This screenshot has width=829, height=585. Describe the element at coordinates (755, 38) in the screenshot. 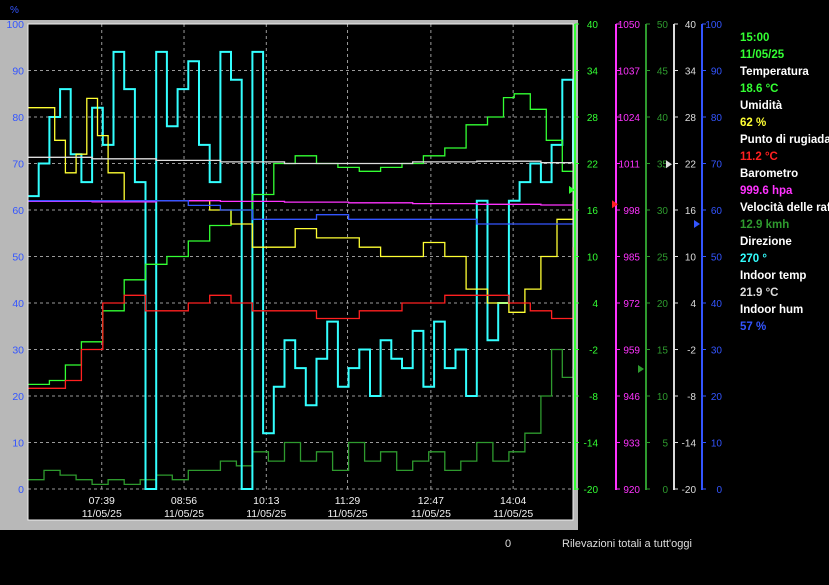

I see `readout-time: 15:00` at that location.